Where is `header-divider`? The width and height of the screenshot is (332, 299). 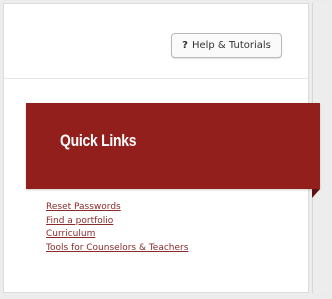 header-divider is located at coordinates (156, 78).